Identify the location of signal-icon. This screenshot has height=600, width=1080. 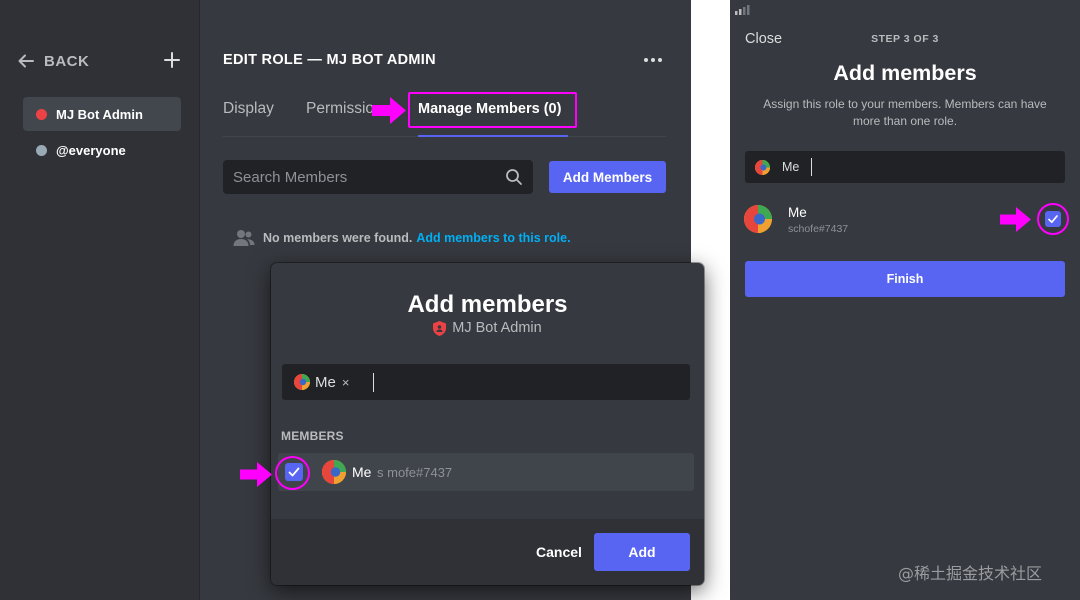
(742, 10).